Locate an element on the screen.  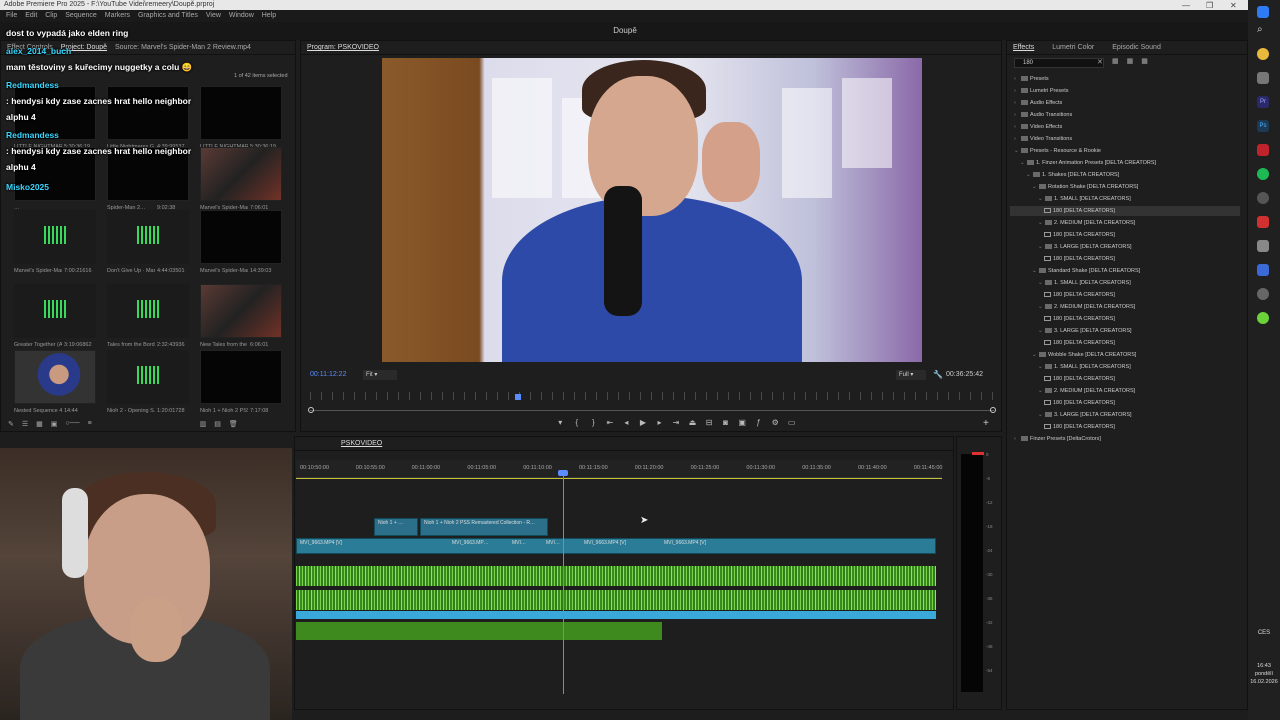
new-bin-icon: ▥ is located at coordinates (203, 425).